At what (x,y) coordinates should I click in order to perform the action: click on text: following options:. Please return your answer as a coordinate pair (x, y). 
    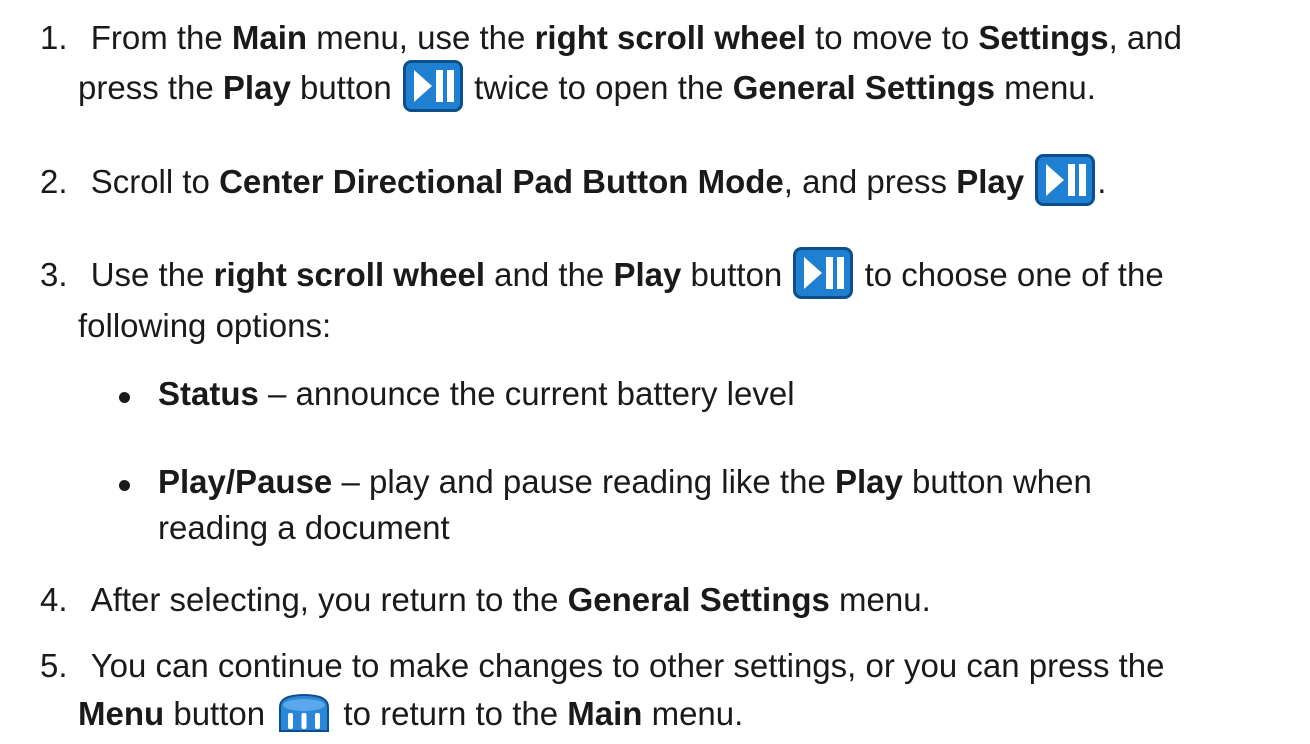
    Looking at the image, I should click on (205, 325).